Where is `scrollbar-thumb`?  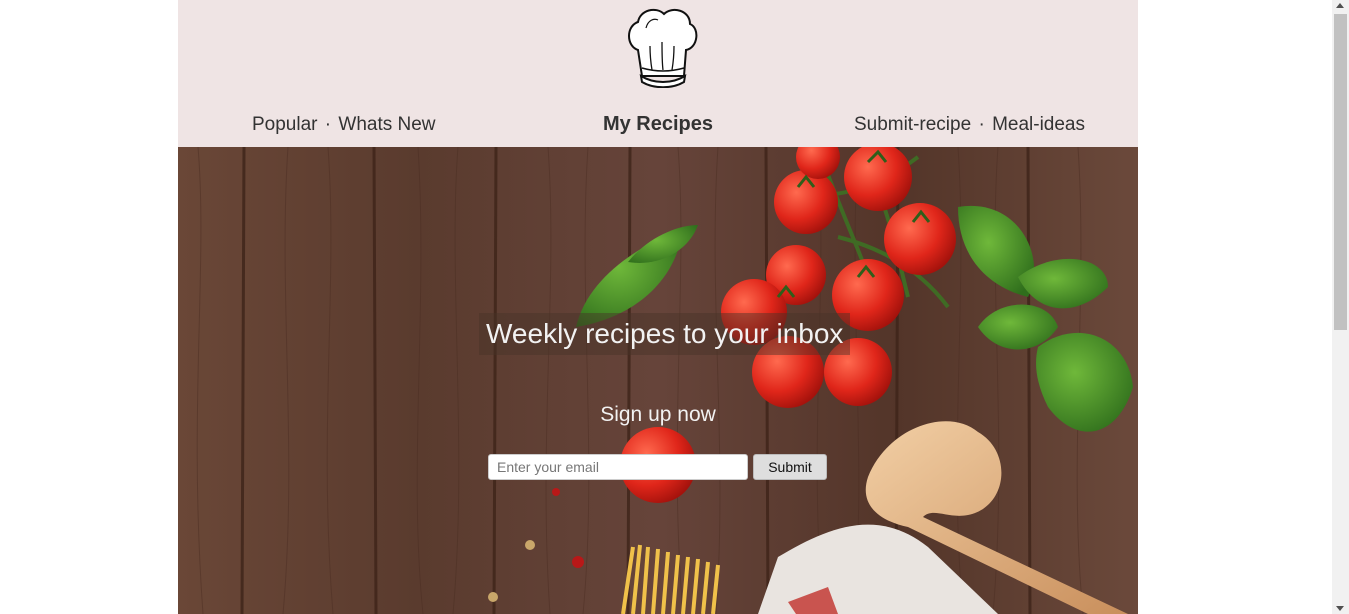 scrollbar-thumb is located at coordinates (1340, 172).